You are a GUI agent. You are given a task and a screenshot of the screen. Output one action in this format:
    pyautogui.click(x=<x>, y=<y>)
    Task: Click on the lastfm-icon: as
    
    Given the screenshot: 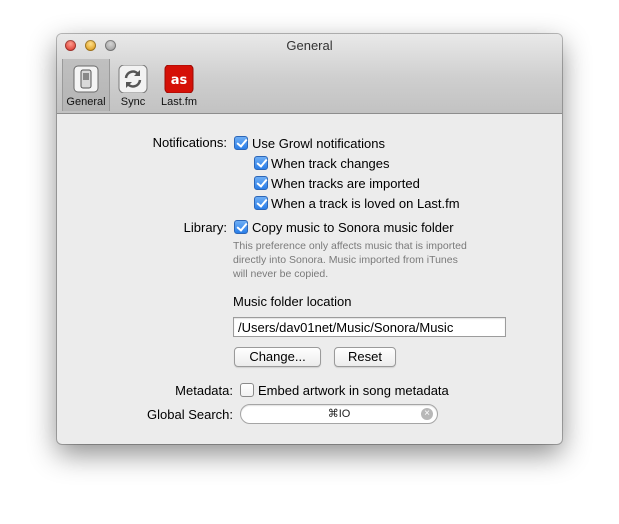 What is the action you would take?
    pyautogui.click(x=179, y=79)
    